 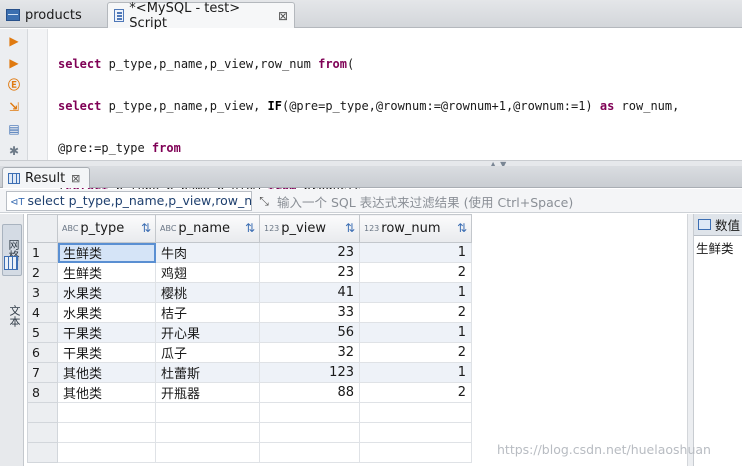 What do you see at coordinates (11, 263) in the screenshot?
I see `grid-view-icon` at bounding box center [11, 263].